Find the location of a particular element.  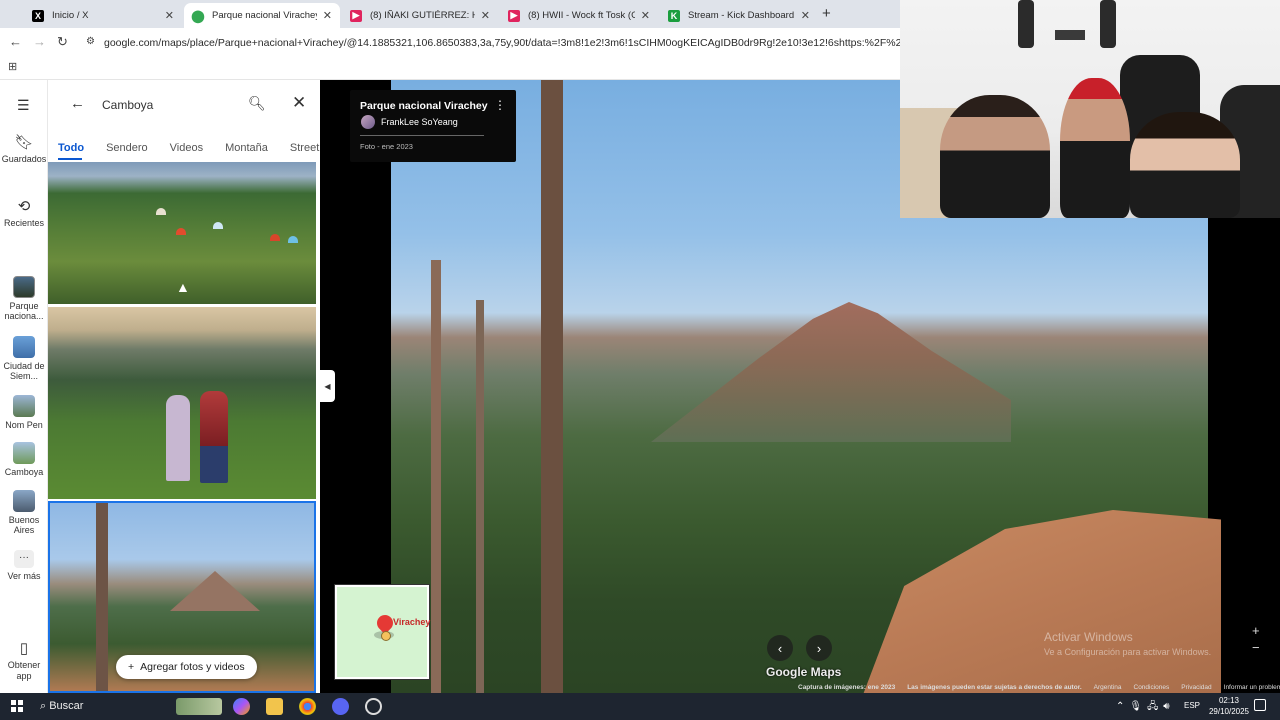

rail-place-camboya: Camboya is located at coordinates (24, 459).